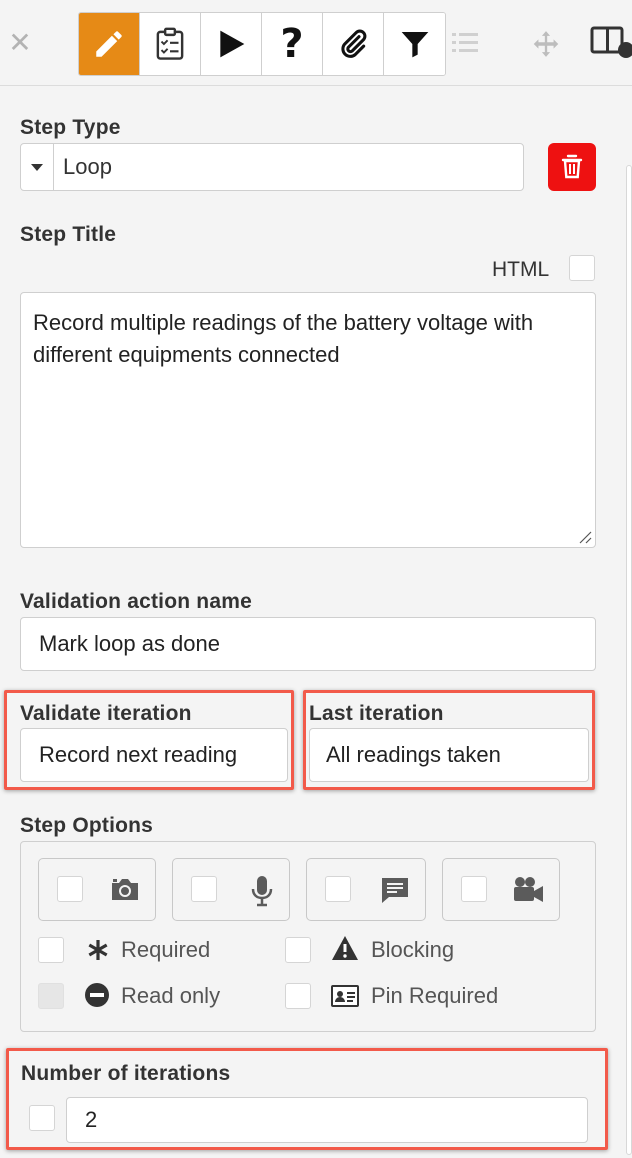 This screenshot has width=632, height=1158. What do you see at coordinates (20, 43) in the screenshot?
I see `close-icon: ✕` at bounding box center [20, 43].